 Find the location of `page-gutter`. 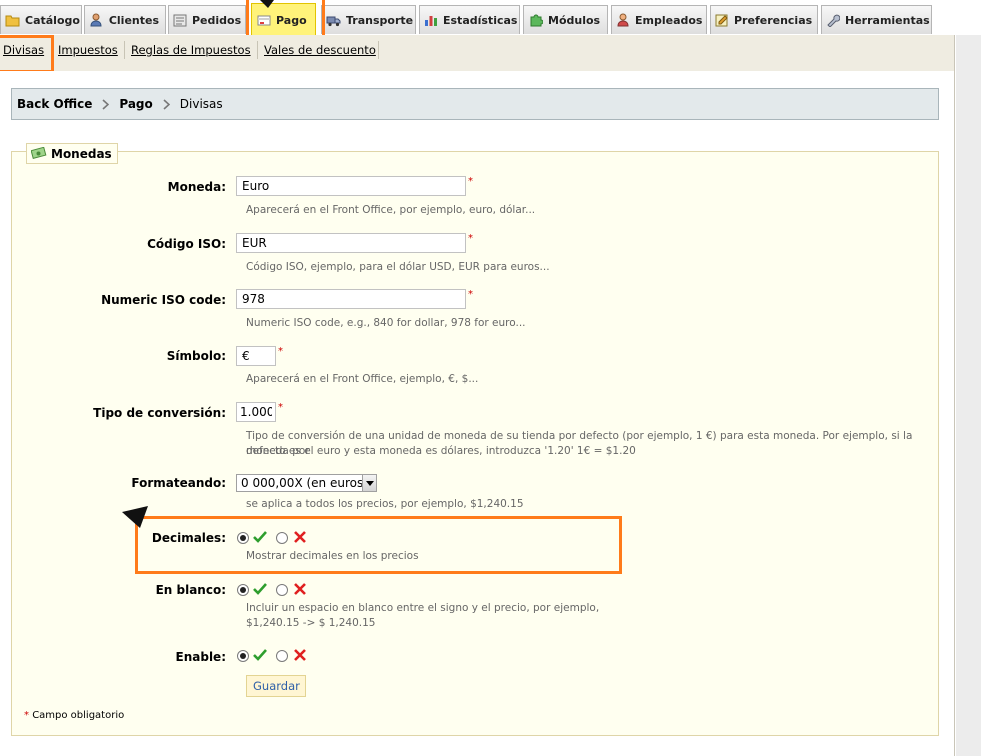

page-gutter is located at coordinates (968, 395).